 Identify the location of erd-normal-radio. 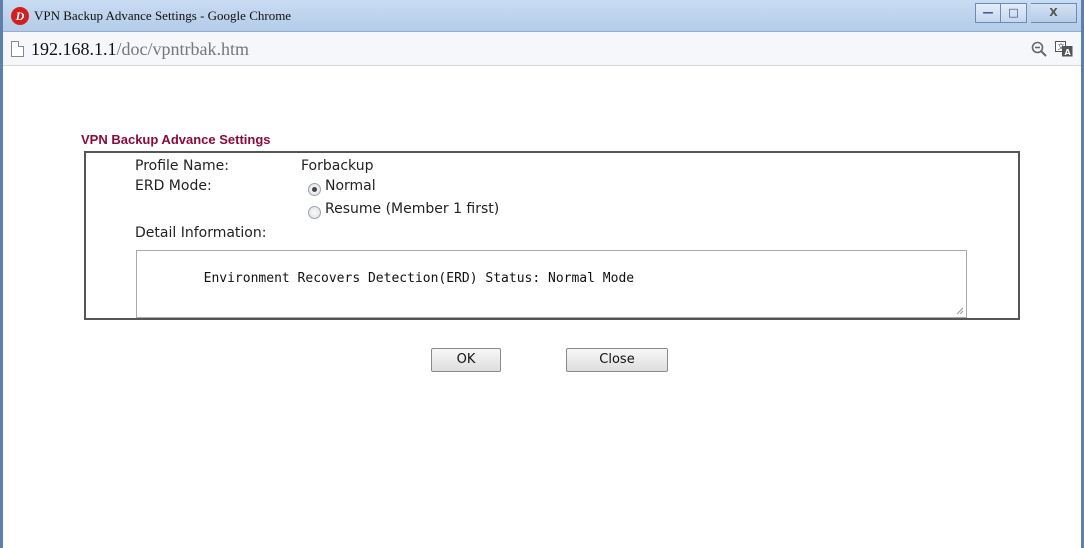
(314, 189).